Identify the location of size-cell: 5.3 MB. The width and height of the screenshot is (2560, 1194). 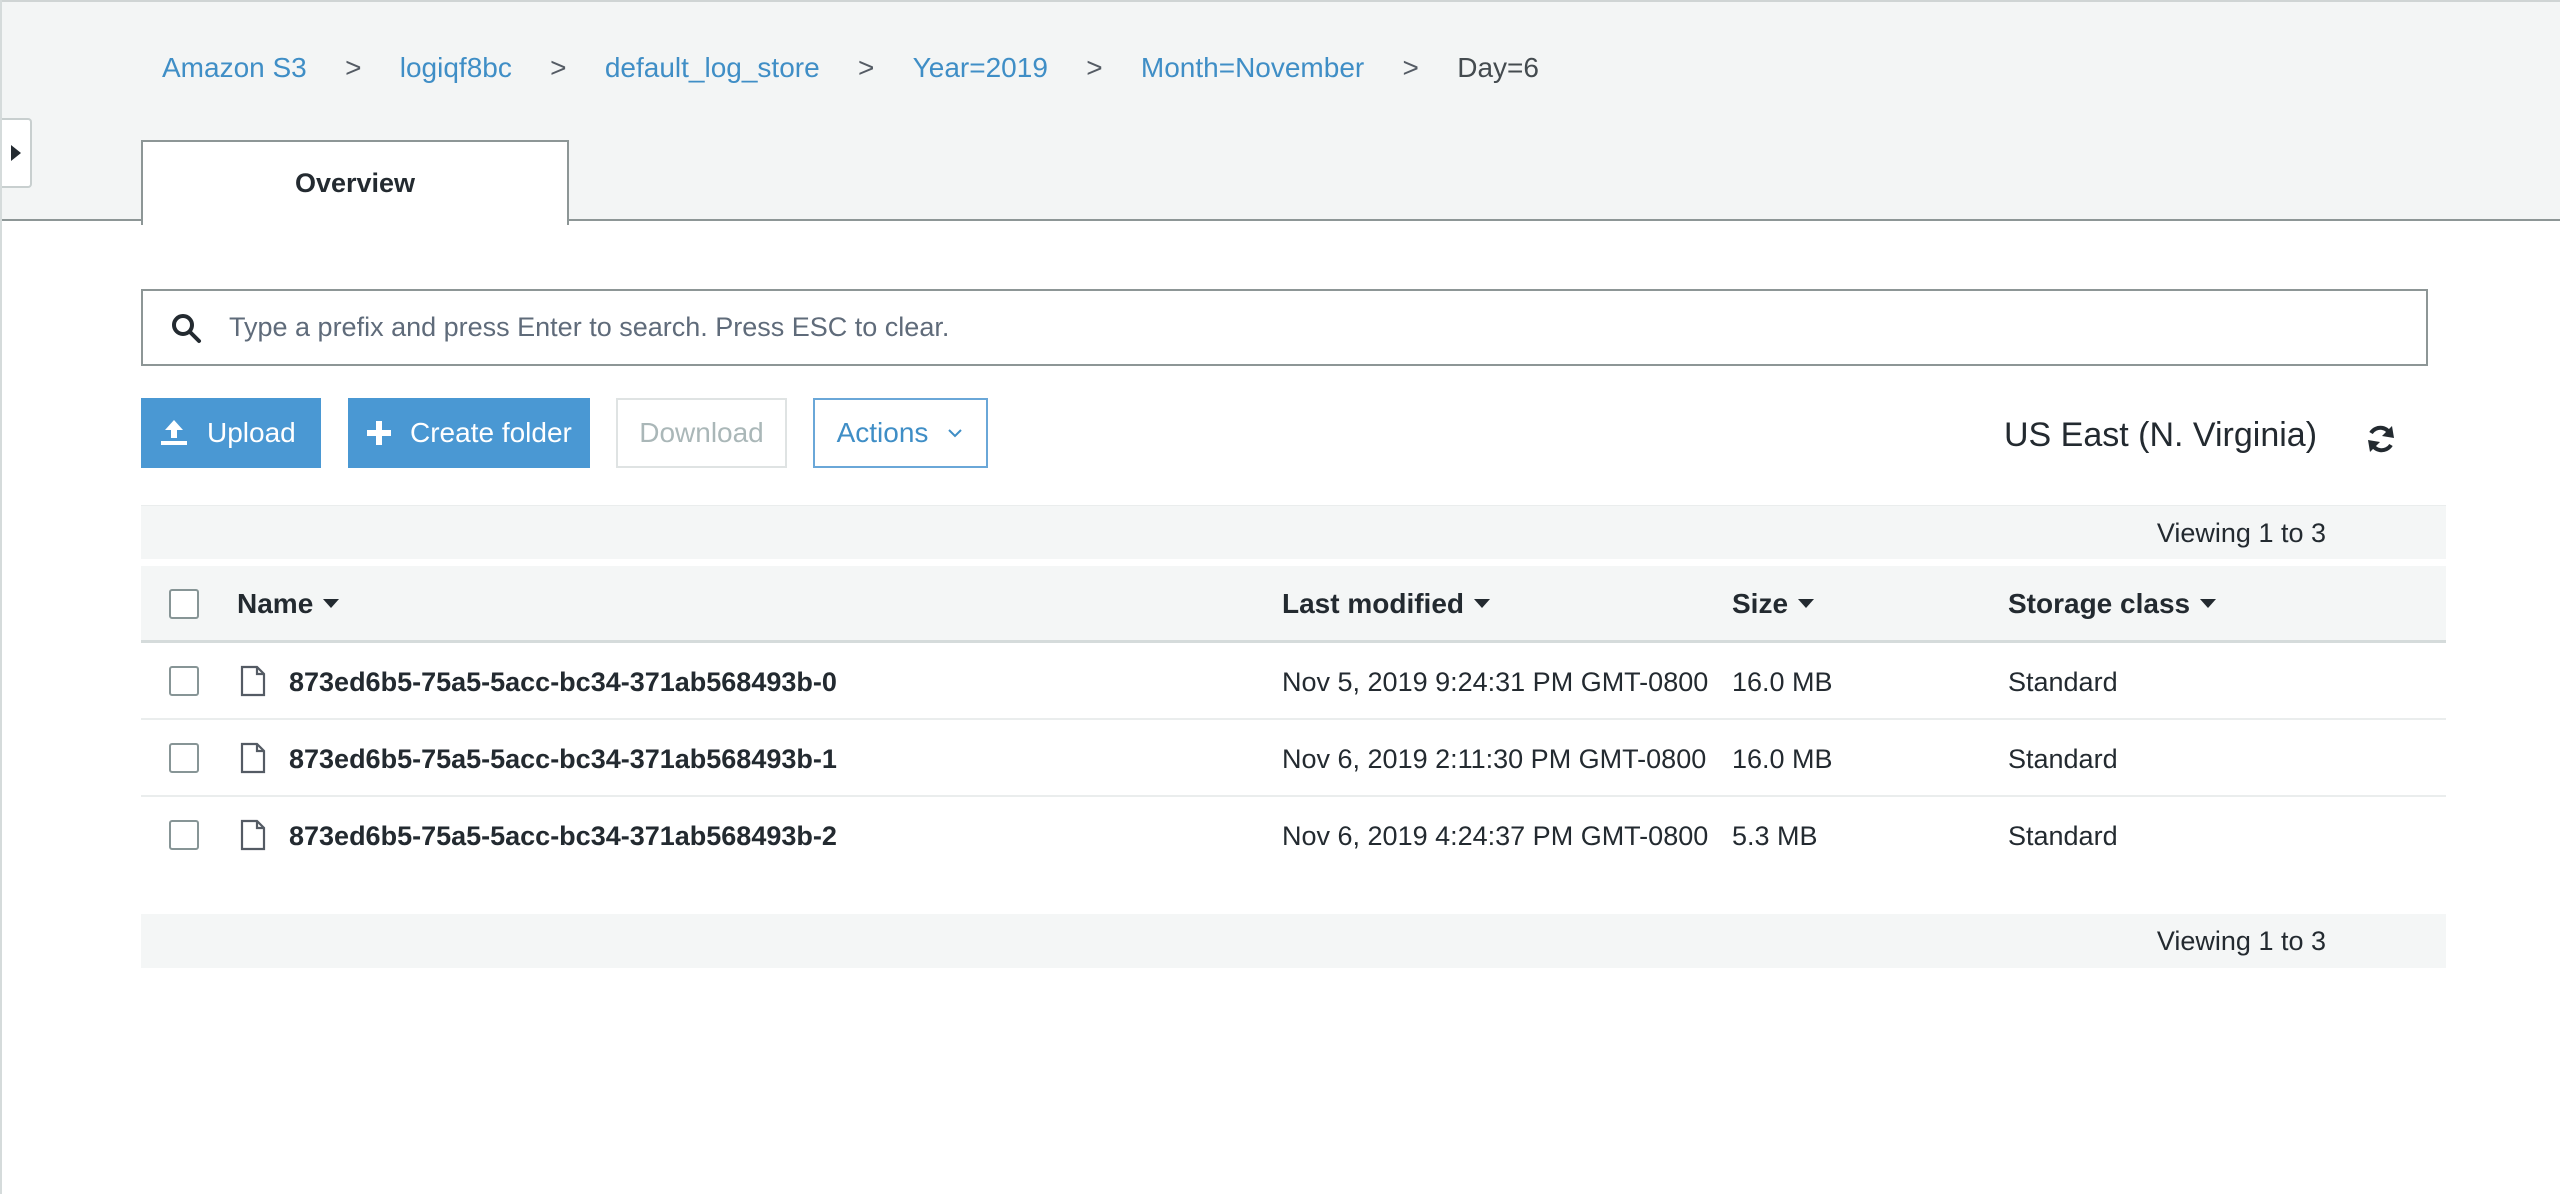
(1775, 836).